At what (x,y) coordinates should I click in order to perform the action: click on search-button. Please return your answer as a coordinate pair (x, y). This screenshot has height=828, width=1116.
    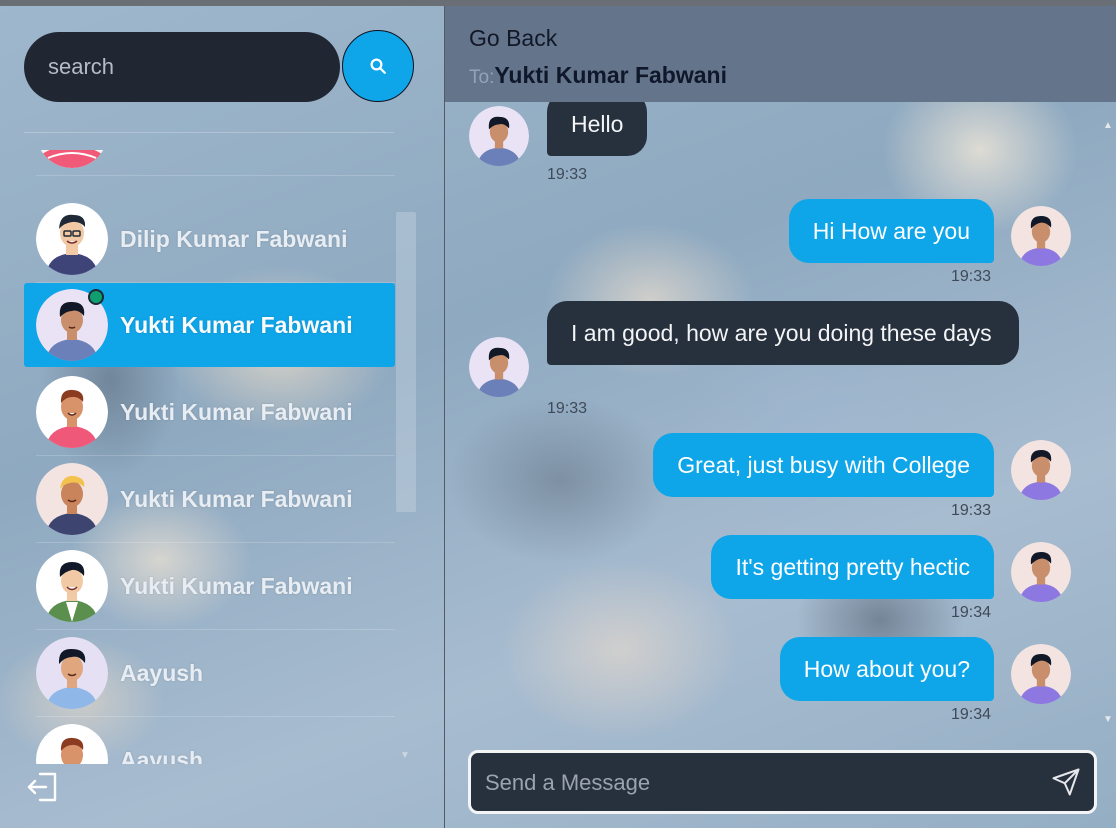
    Looking at the image, I should click on (378, 66).